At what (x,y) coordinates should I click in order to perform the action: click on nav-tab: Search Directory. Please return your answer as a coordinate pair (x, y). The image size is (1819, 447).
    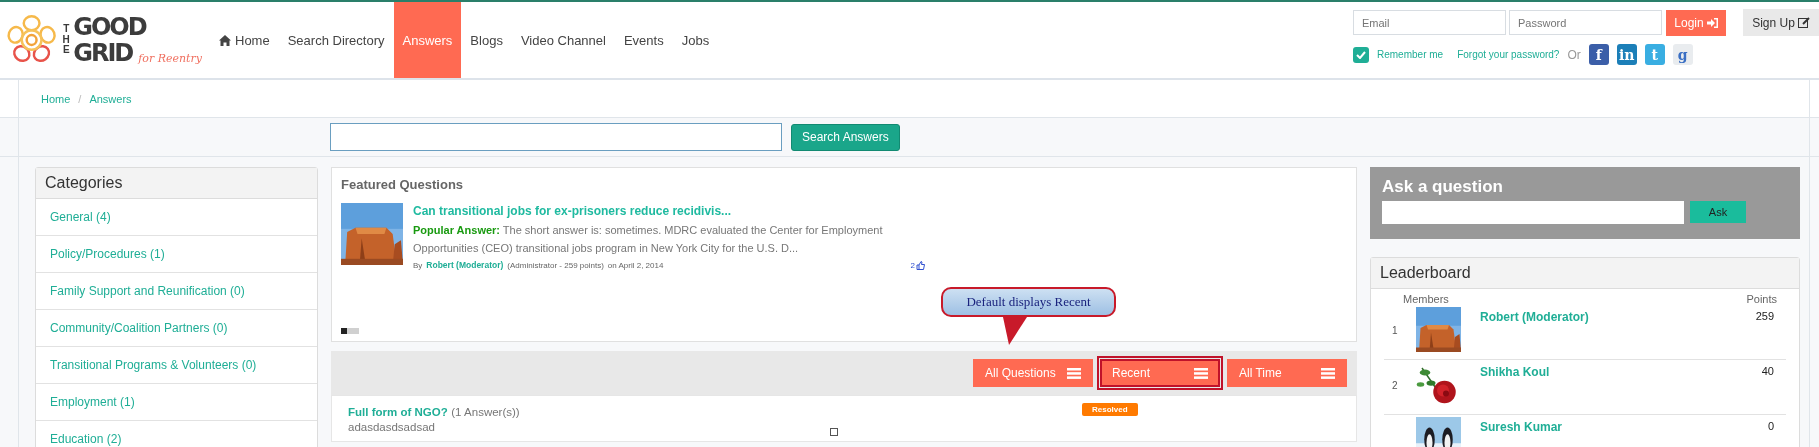
    Looking at the image, I should click on (336, 40).